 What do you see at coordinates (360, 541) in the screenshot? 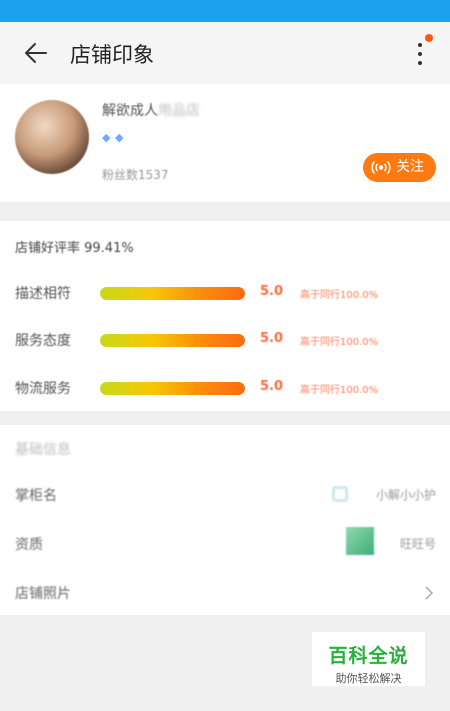
I see `qualification-thumbnail` at bounding box center [360, 541].